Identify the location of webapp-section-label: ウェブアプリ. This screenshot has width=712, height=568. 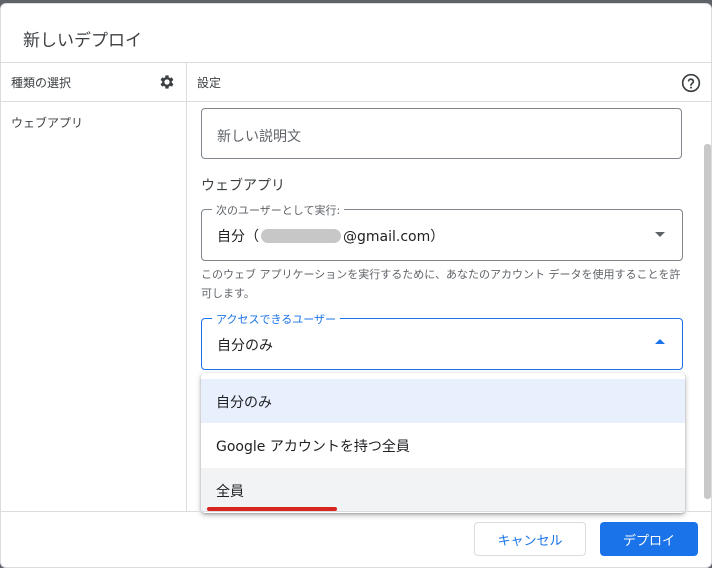
(243, 186).